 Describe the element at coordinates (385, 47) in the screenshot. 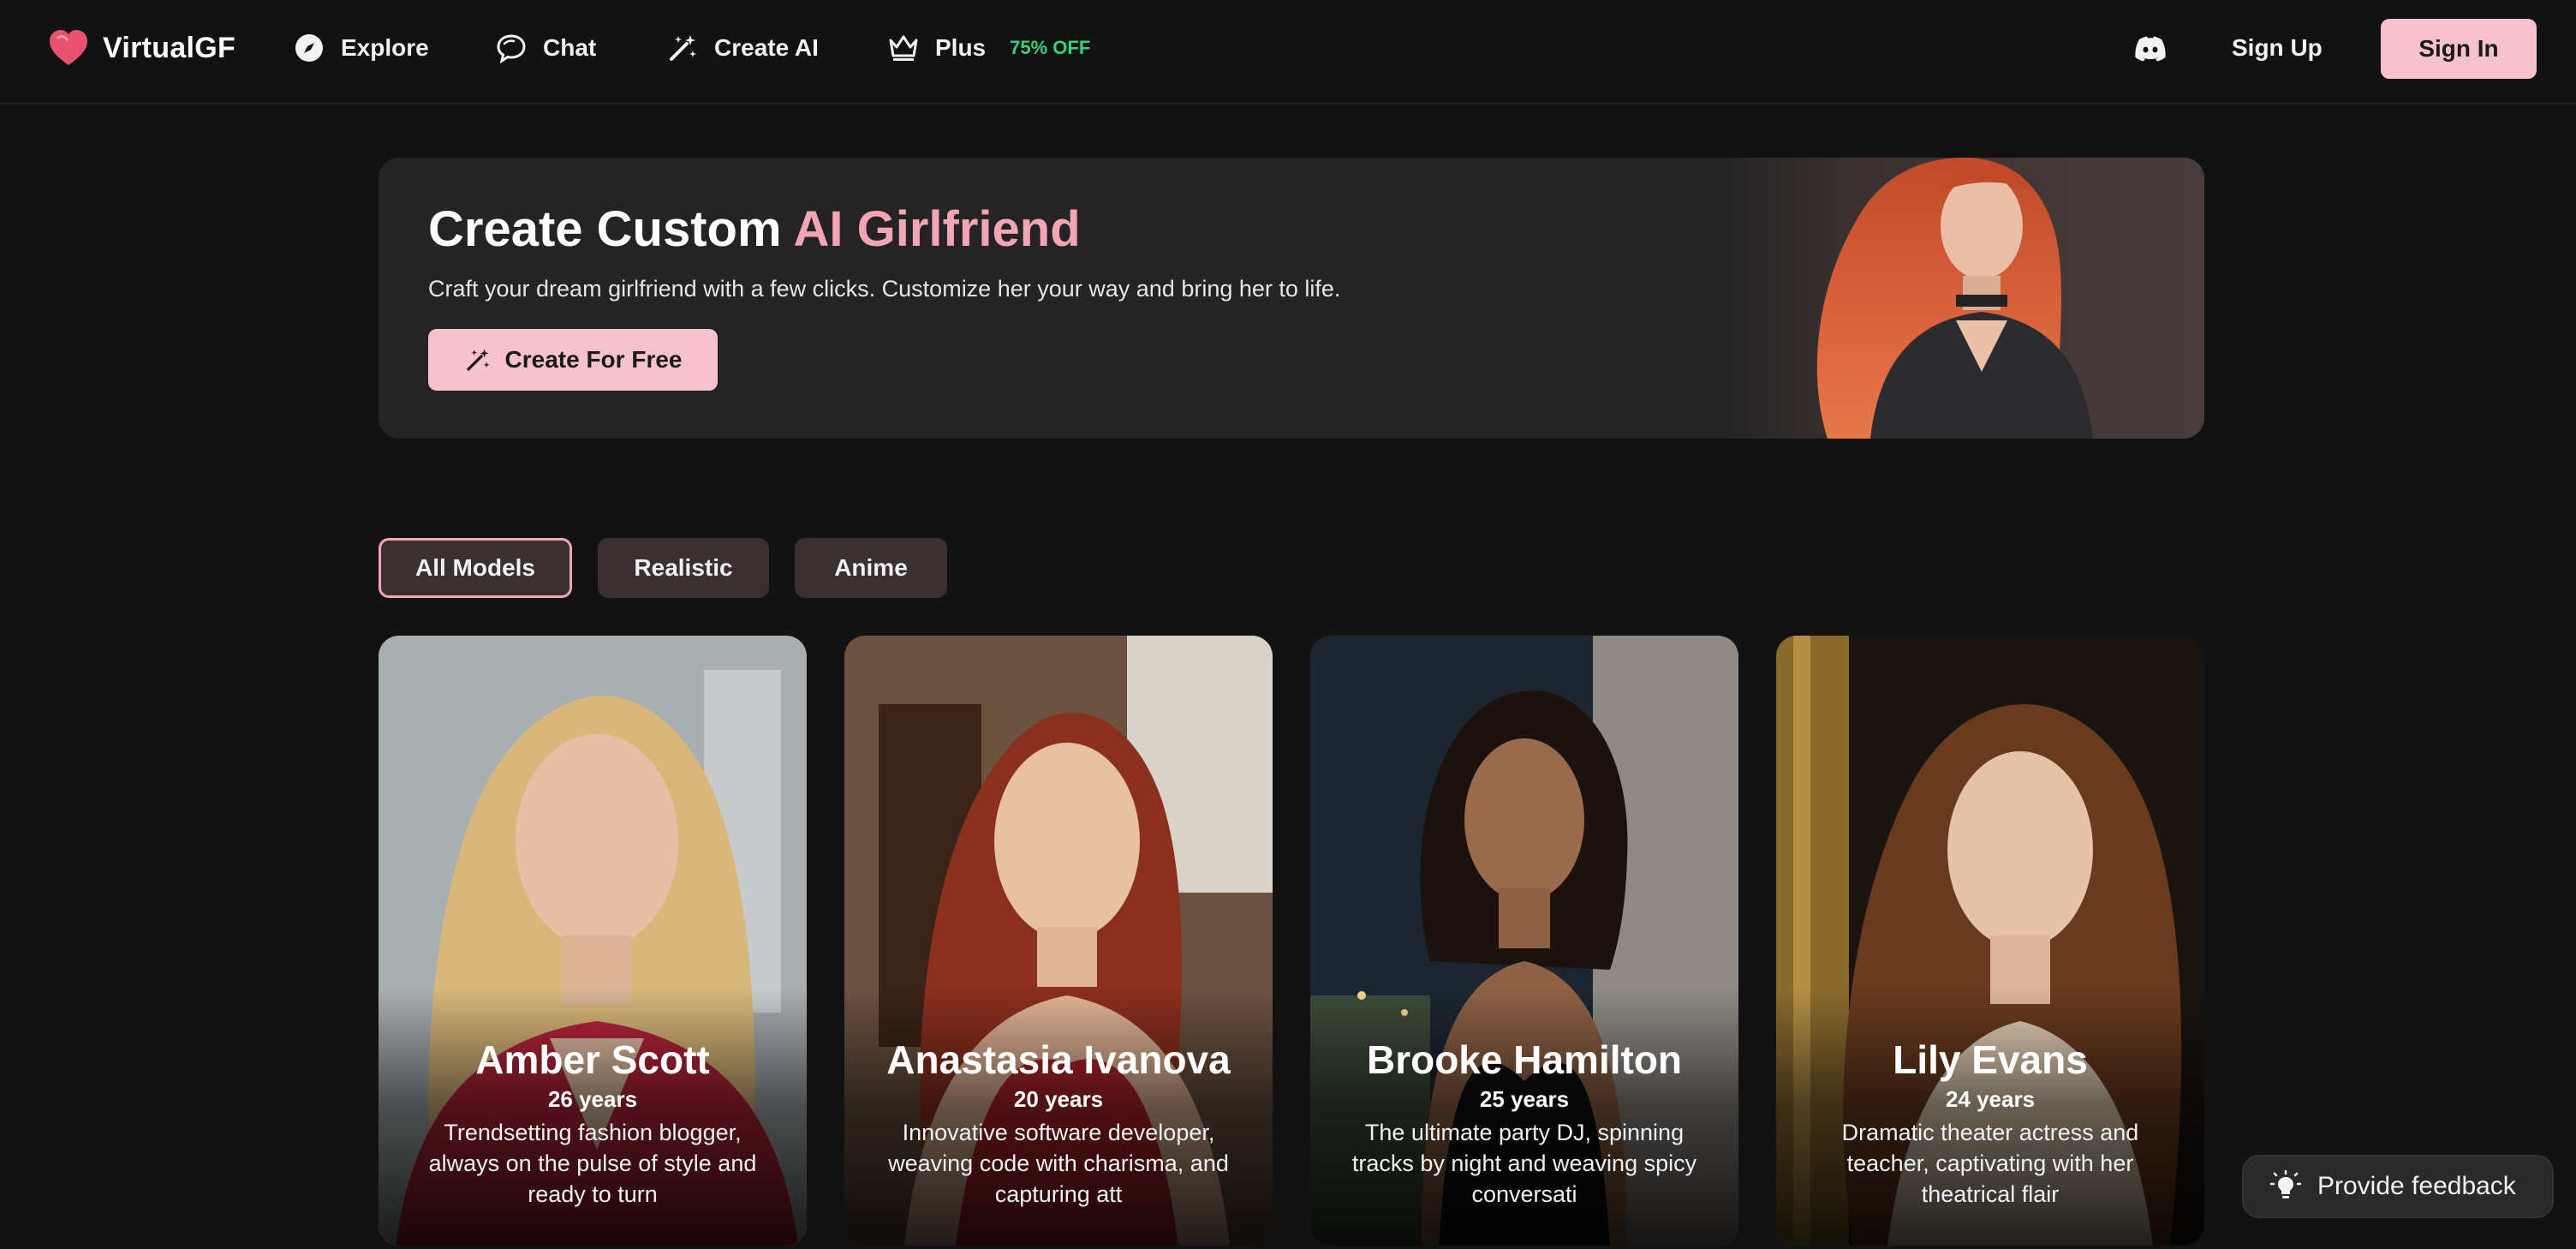

I see `nav-explore-label: Explore` at that location.